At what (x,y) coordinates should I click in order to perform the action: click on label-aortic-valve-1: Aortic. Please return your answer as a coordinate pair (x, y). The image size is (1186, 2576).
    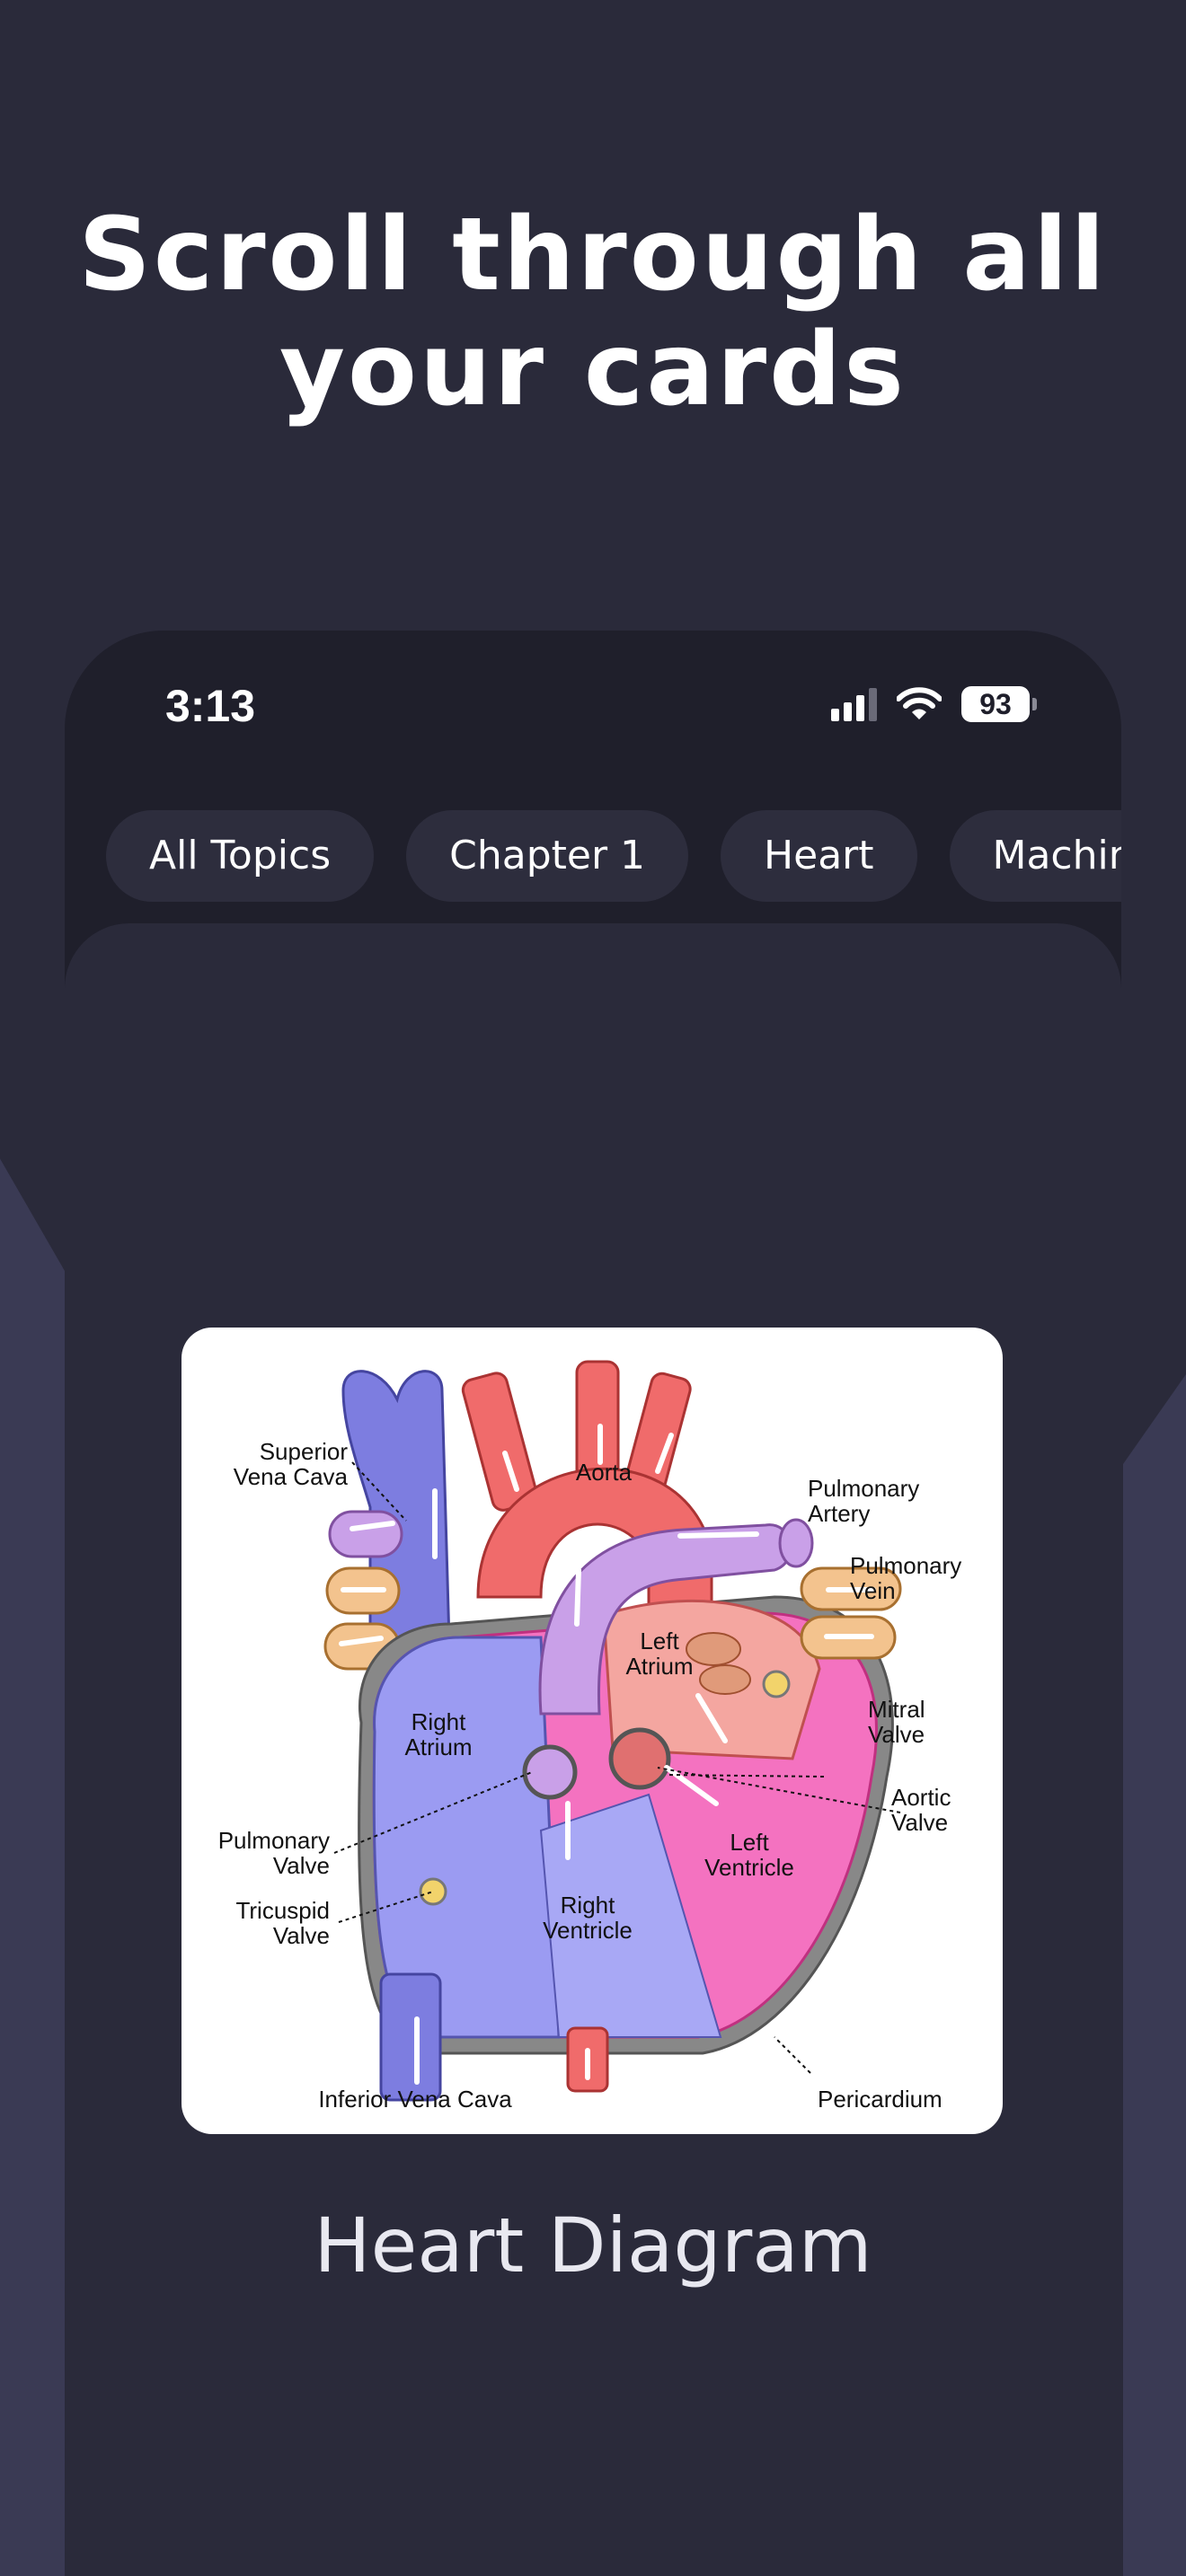
    Looking at the image, I should click on (921, 1797).